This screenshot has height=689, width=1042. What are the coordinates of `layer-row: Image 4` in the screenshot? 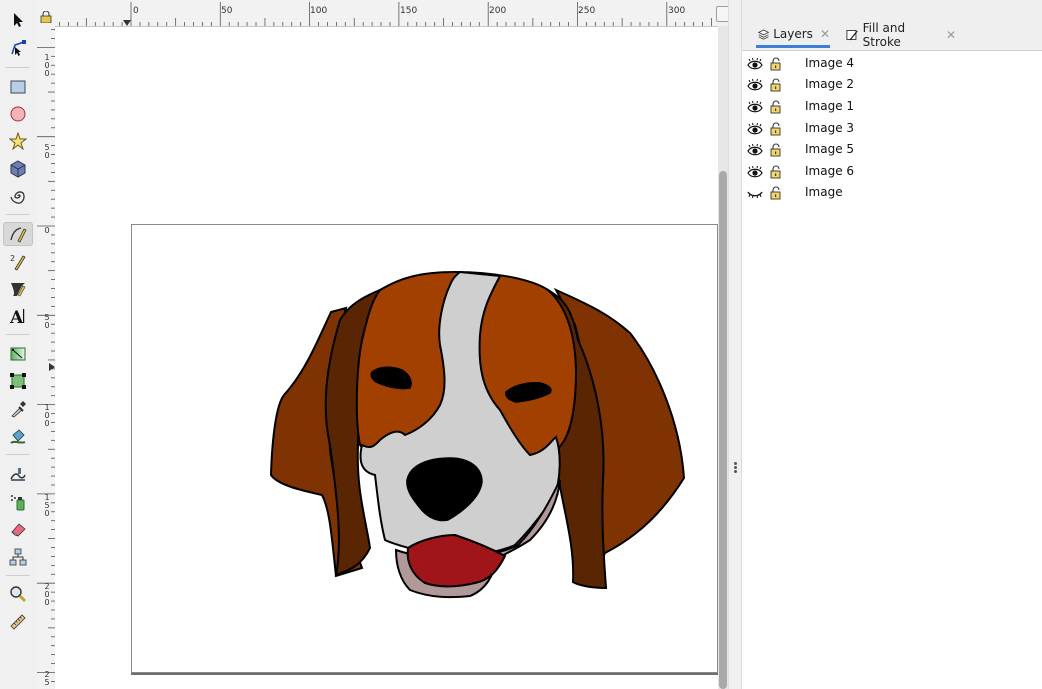 It's located at (892, 63).